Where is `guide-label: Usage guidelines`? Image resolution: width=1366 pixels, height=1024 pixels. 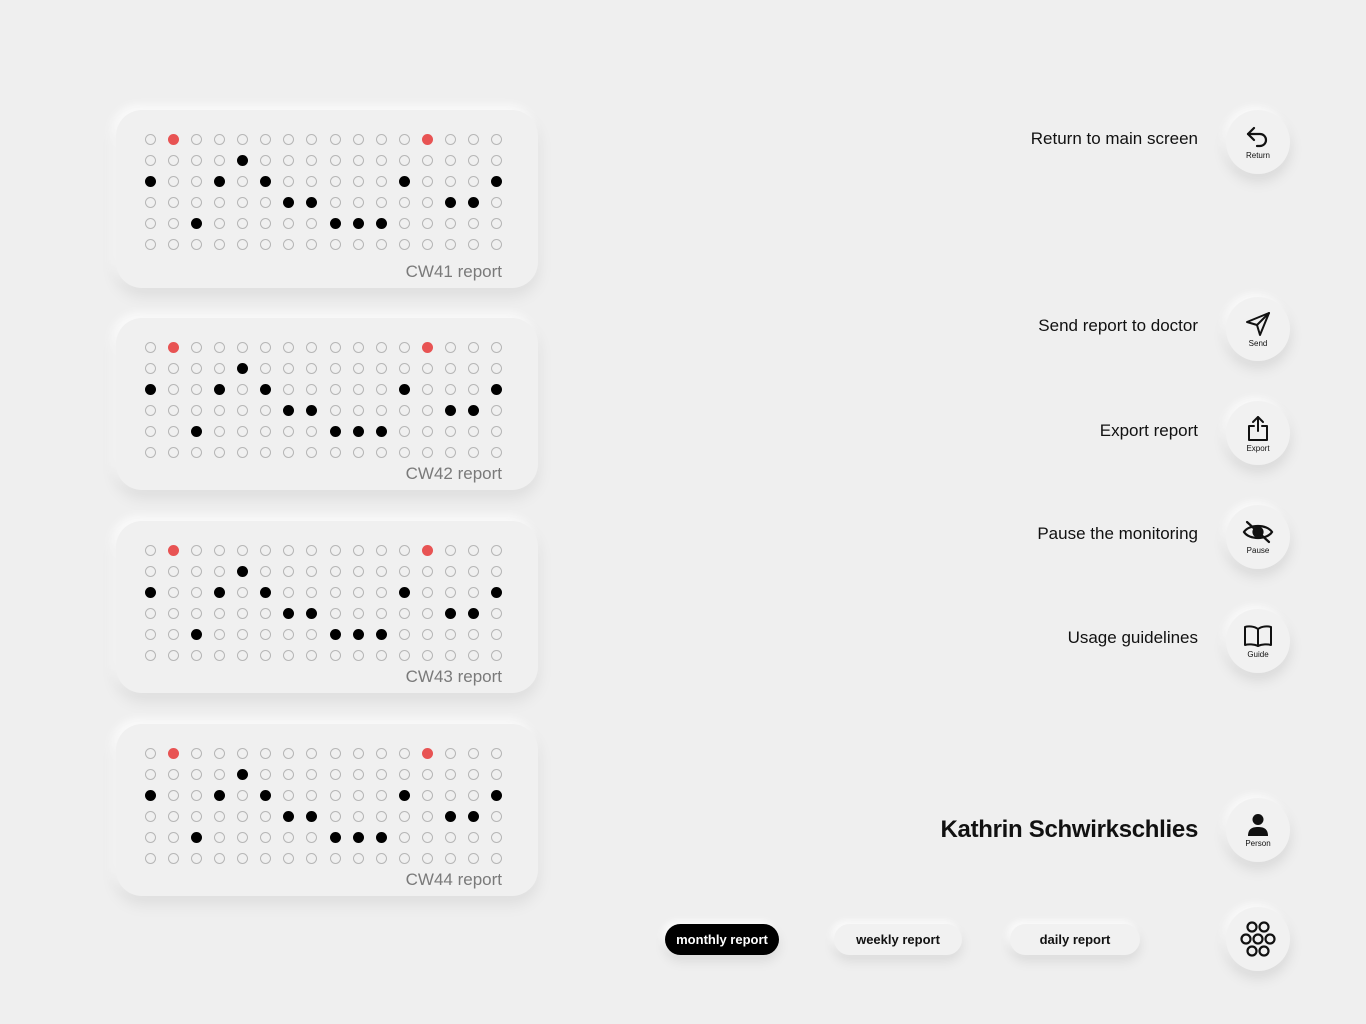 guide-label: Usage guidelines is located at coordinates (1132, 637).